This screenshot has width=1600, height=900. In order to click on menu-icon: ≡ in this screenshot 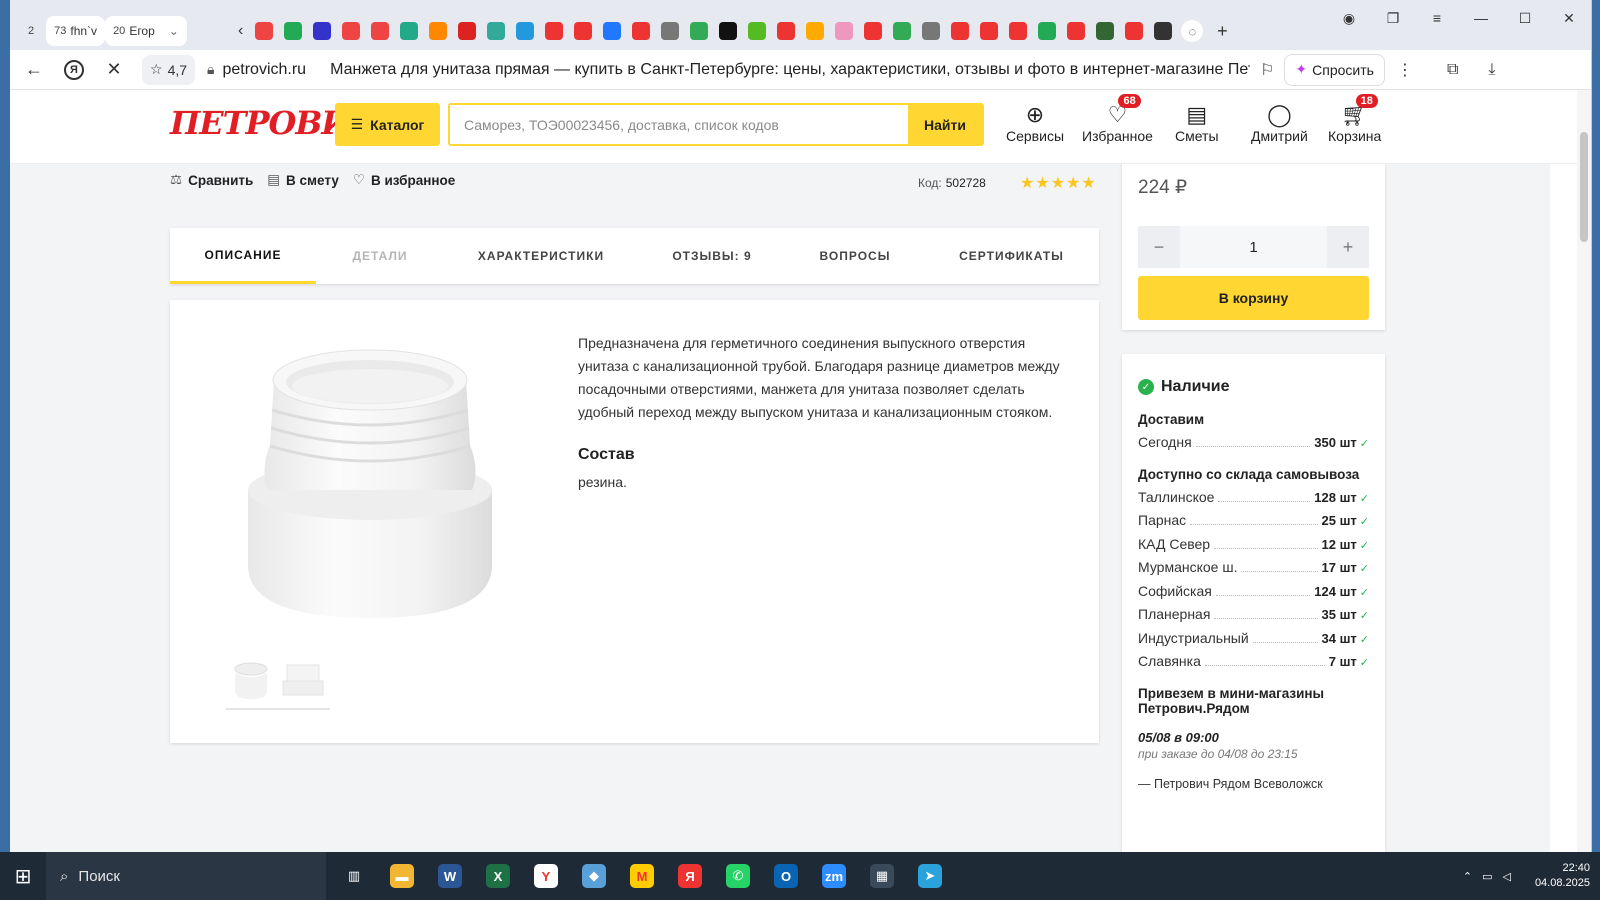, I will do `click(1437, 18)`.